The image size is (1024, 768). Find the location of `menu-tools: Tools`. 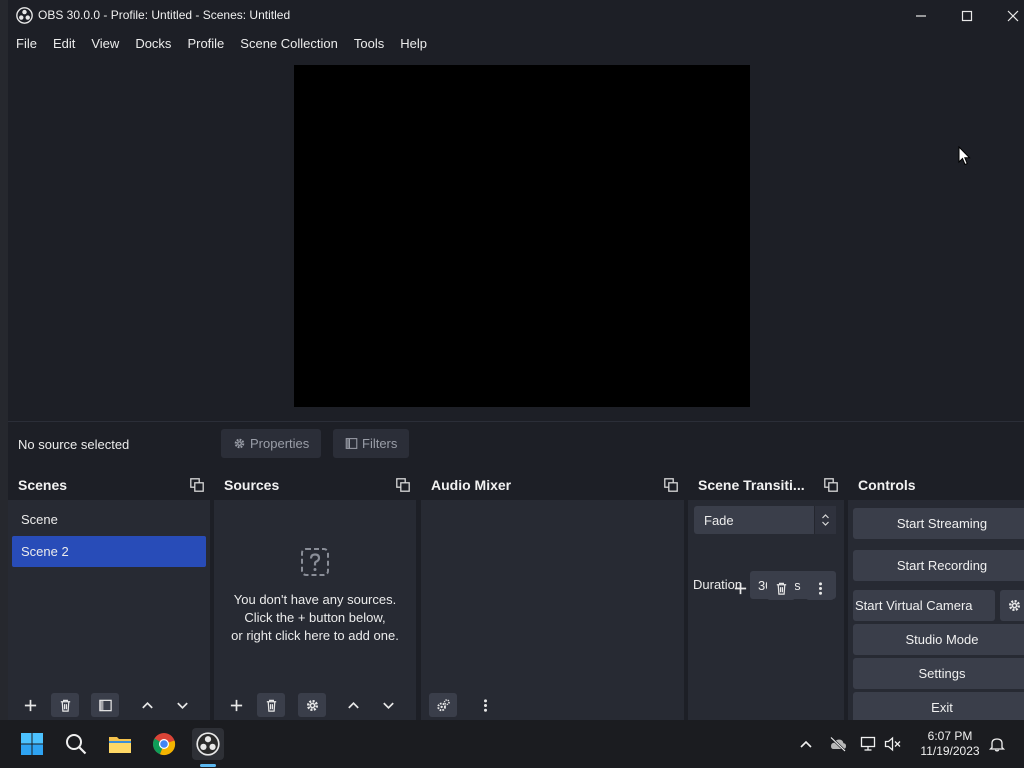

menu-tools: Tools is located at coordinates (369, 43).